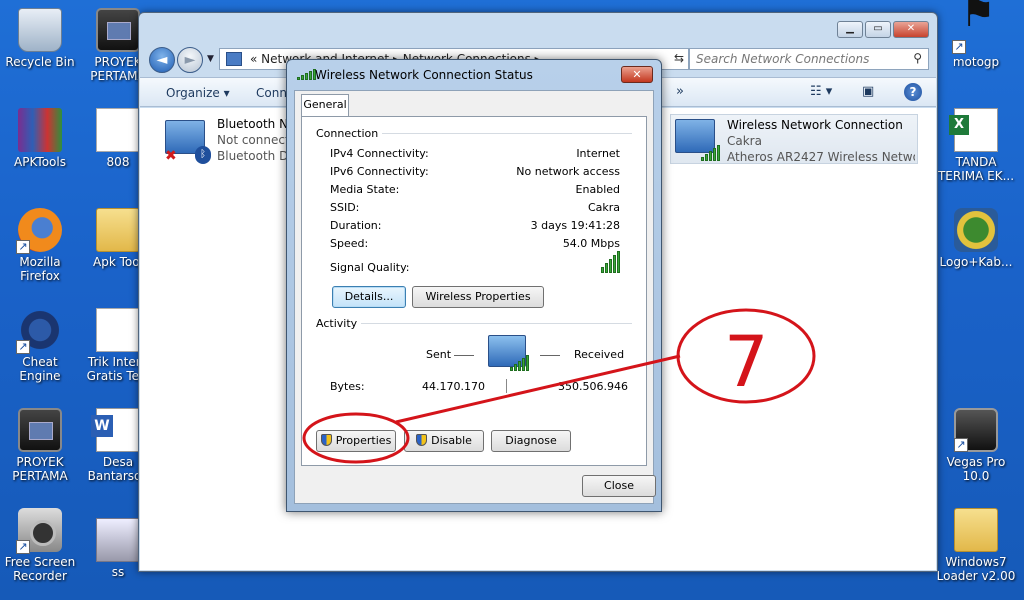 The height and width of the screenshot is (600, 1024). Describe the element at coordinates (347, 386) in the screenshot. I see `bytes-label: Bytes:` at that location.